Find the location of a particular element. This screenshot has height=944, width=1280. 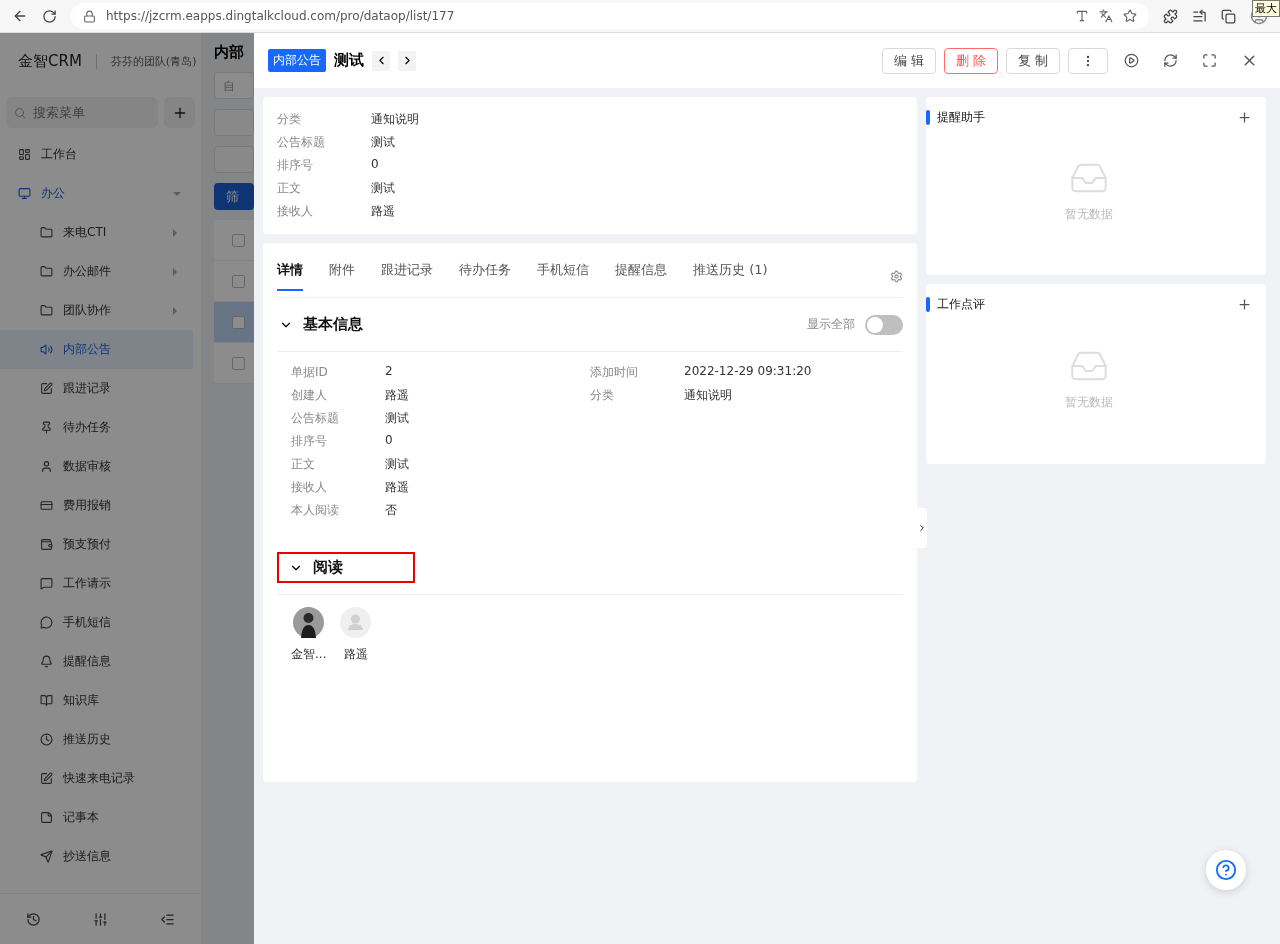

field-label: 分类 is located at coordinates (289, 119).